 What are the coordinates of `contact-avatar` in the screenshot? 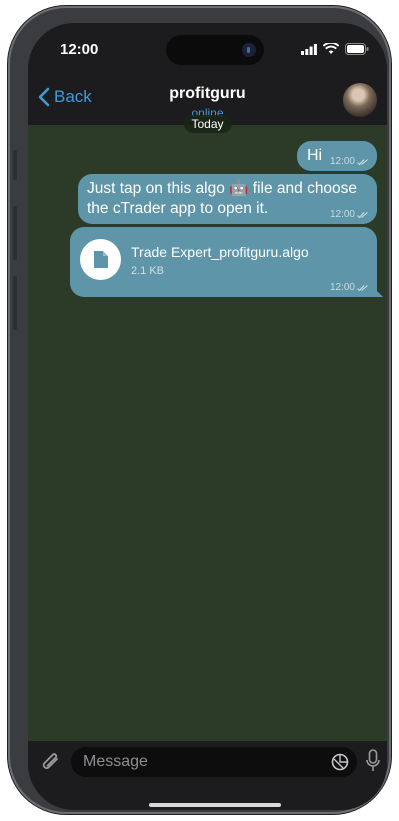 It's located at (360, 100).